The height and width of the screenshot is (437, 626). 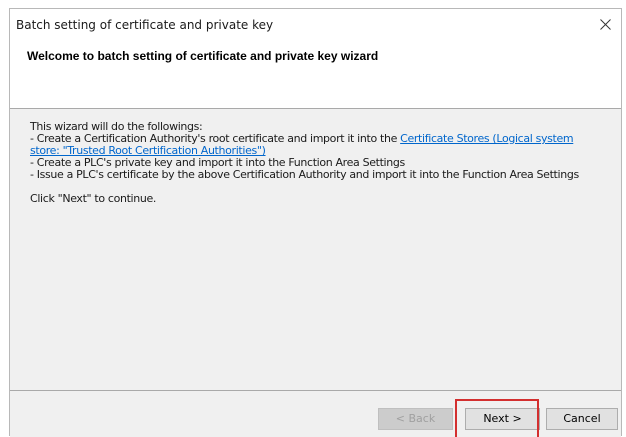 I want to click on close-button, so click(x=606, y=24).